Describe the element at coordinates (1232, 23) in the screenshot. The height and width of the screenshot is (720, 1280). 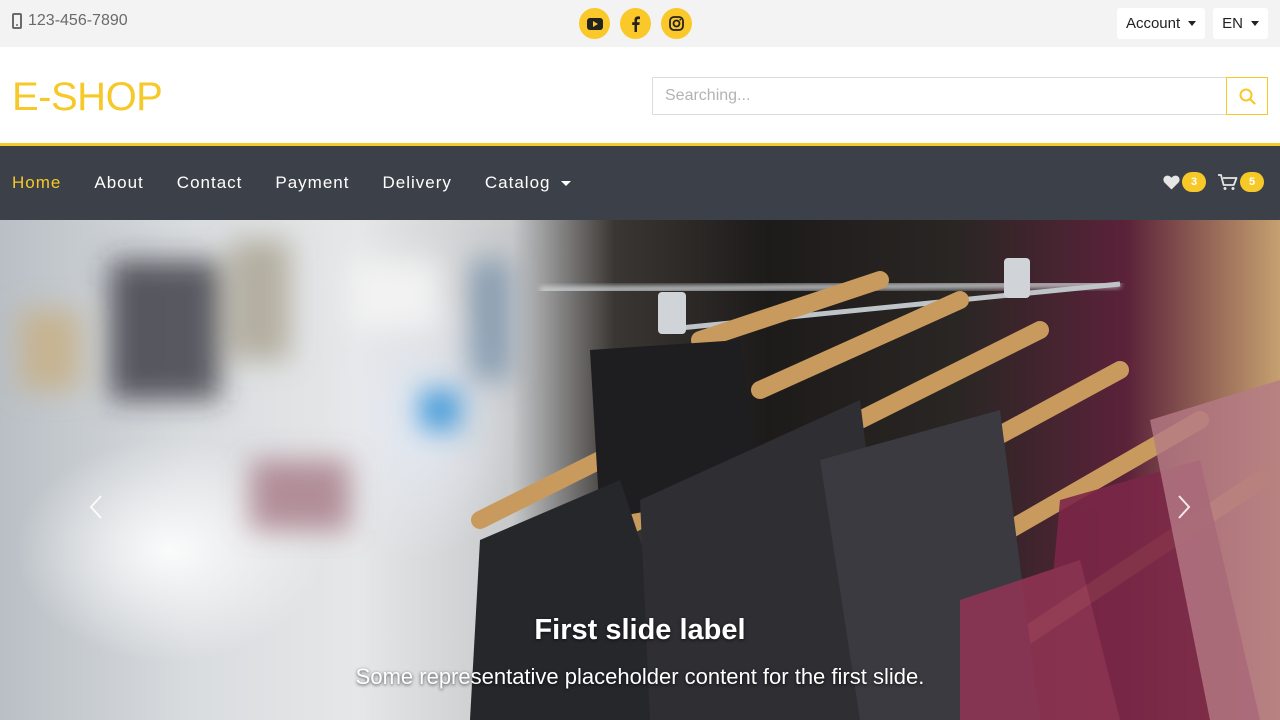
I see `language-label: EN` at that location.